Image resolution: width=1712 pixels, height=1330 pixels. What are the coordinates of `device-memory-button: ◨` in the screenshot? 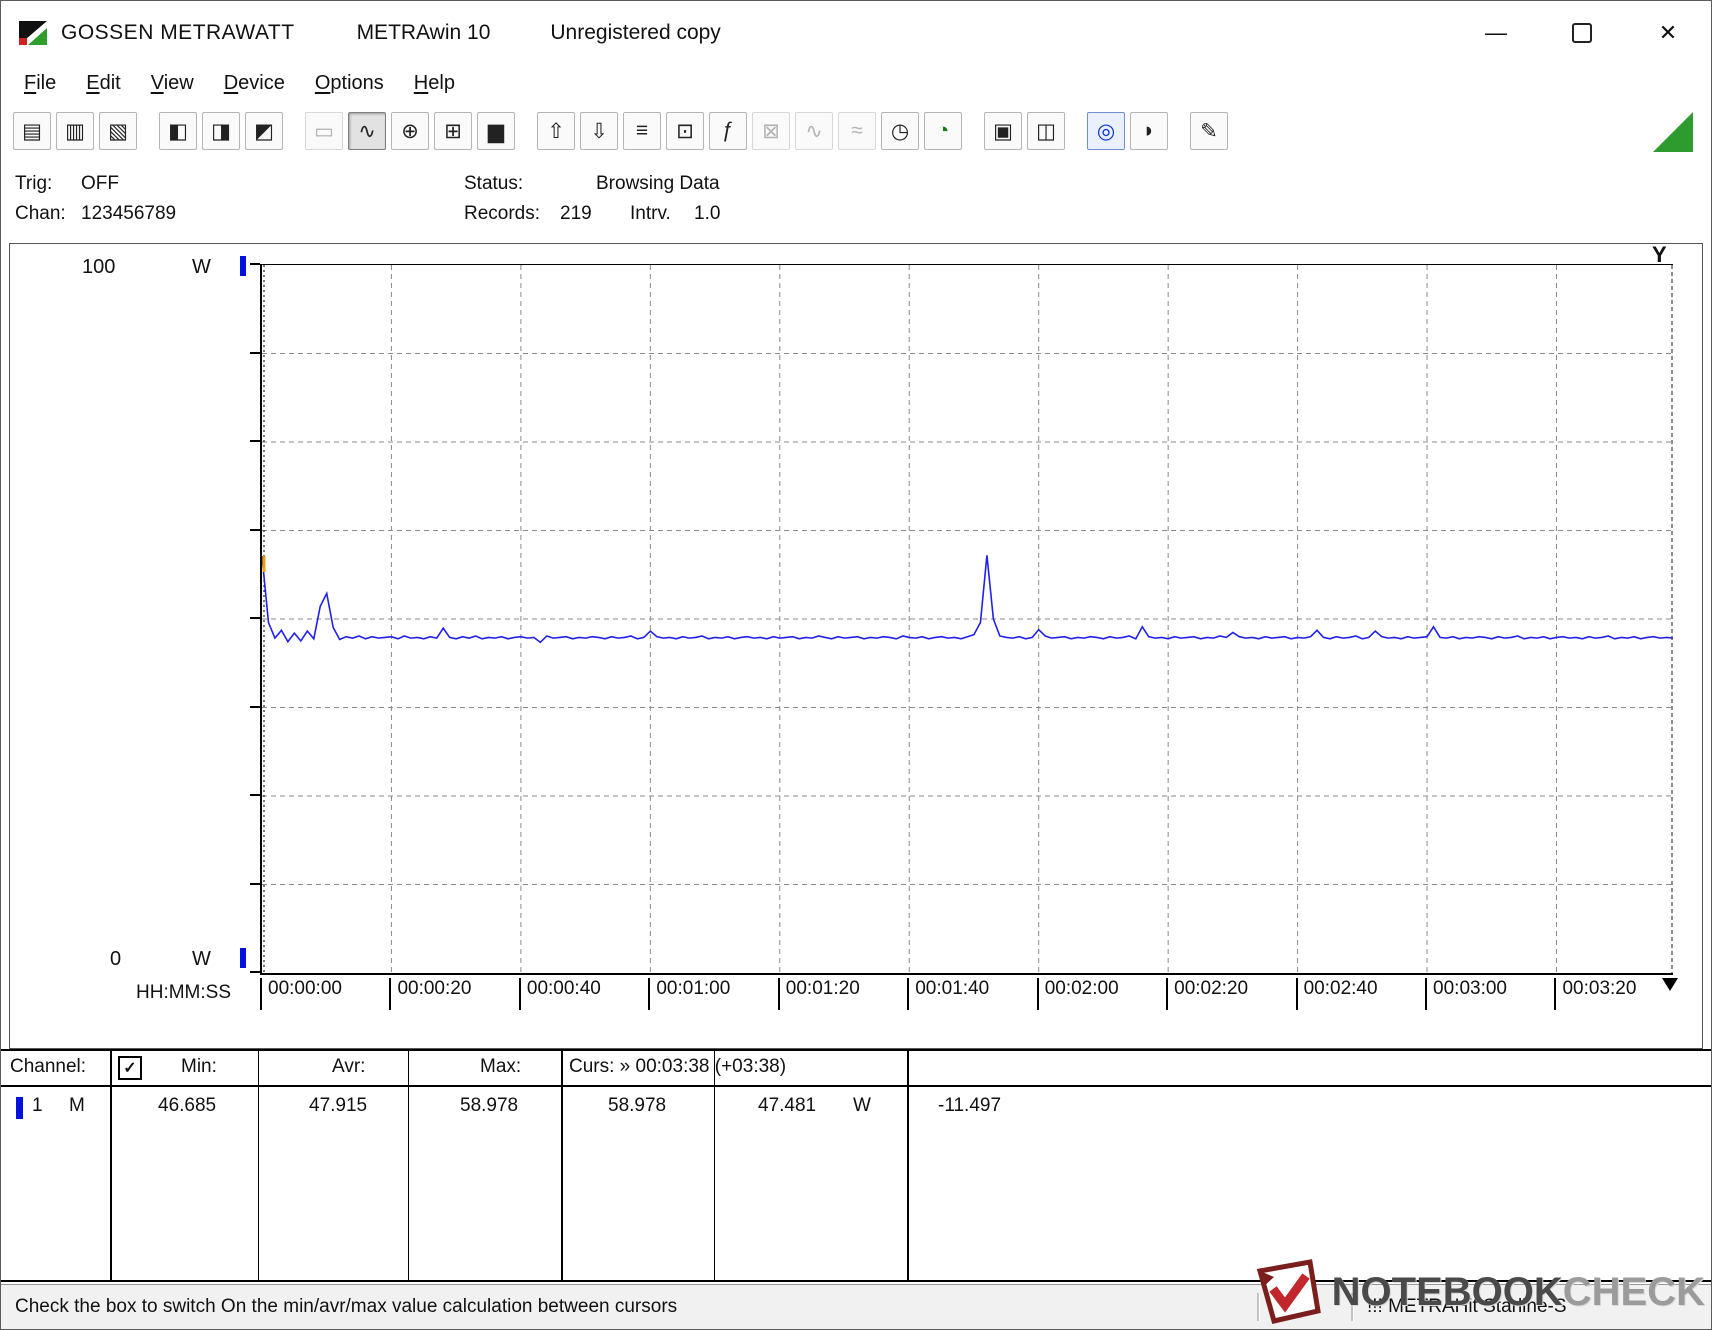 It's located at (221, 131).